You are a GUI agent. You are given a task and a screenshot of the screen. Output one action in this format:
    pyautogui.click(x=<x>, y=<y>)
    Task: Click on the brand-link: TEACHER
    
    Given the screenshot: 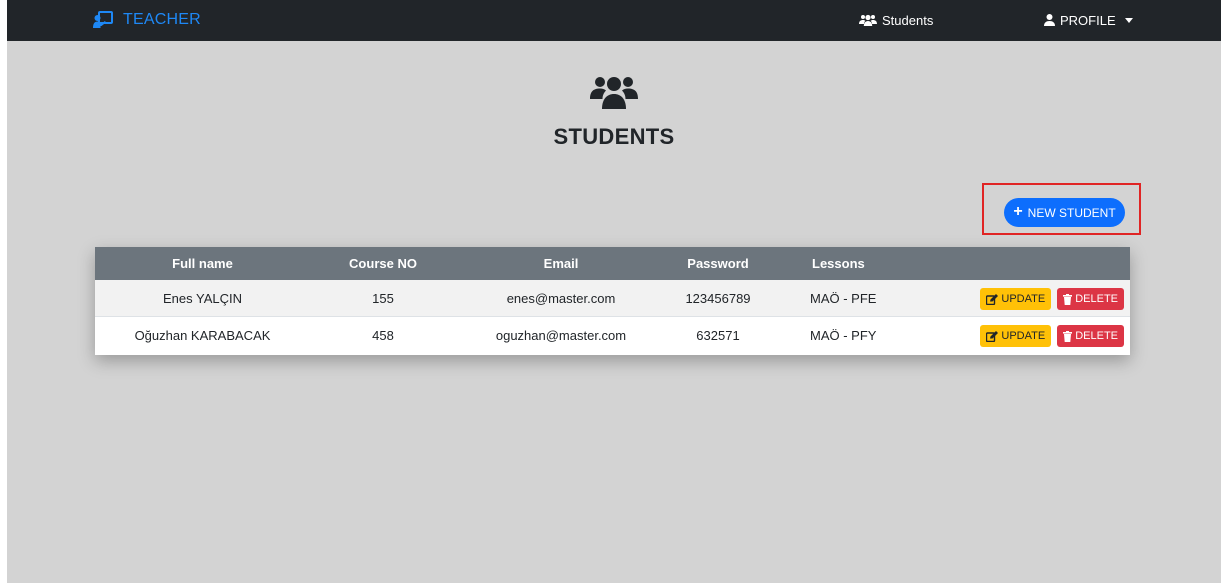 What is the action you would take?
    pyautogui.click(x=147, y=20)
    